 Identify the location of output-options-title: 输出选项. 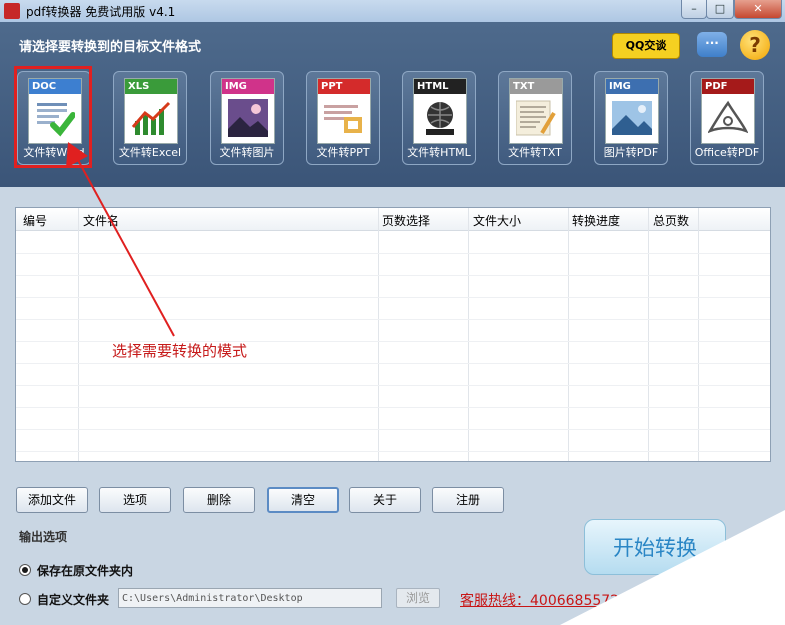
(43, 537).